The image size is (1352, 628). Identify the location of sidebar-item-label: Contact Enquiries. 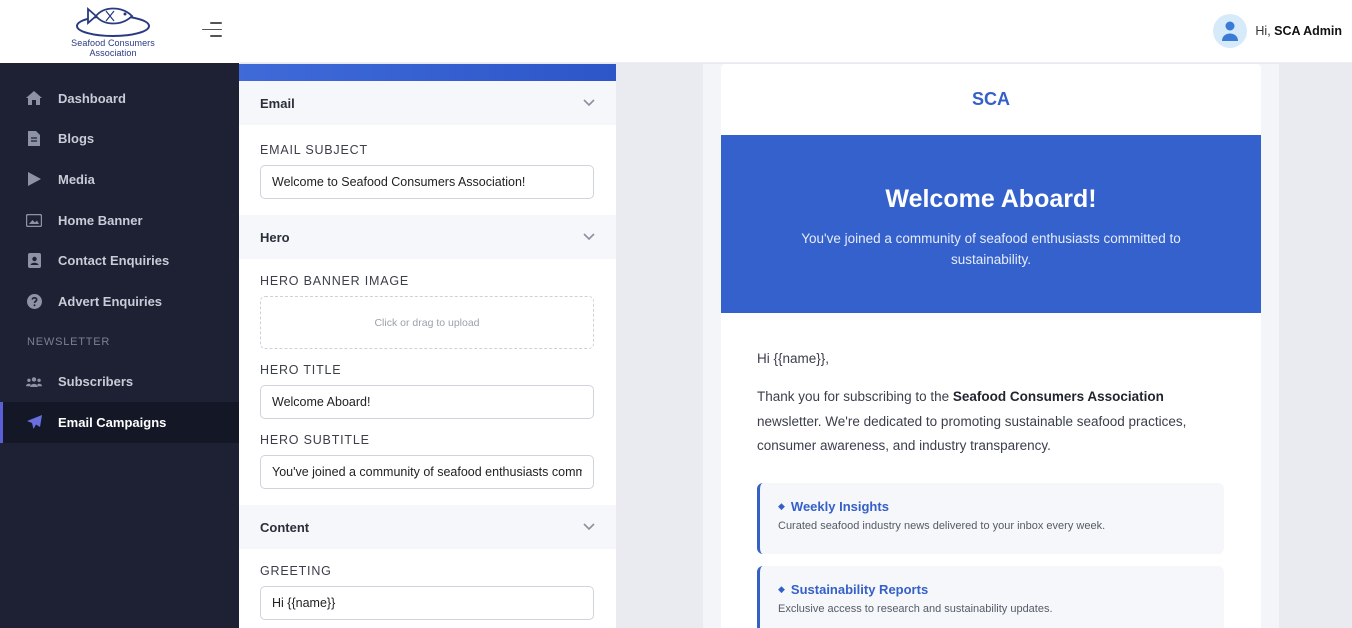
(114, 261).